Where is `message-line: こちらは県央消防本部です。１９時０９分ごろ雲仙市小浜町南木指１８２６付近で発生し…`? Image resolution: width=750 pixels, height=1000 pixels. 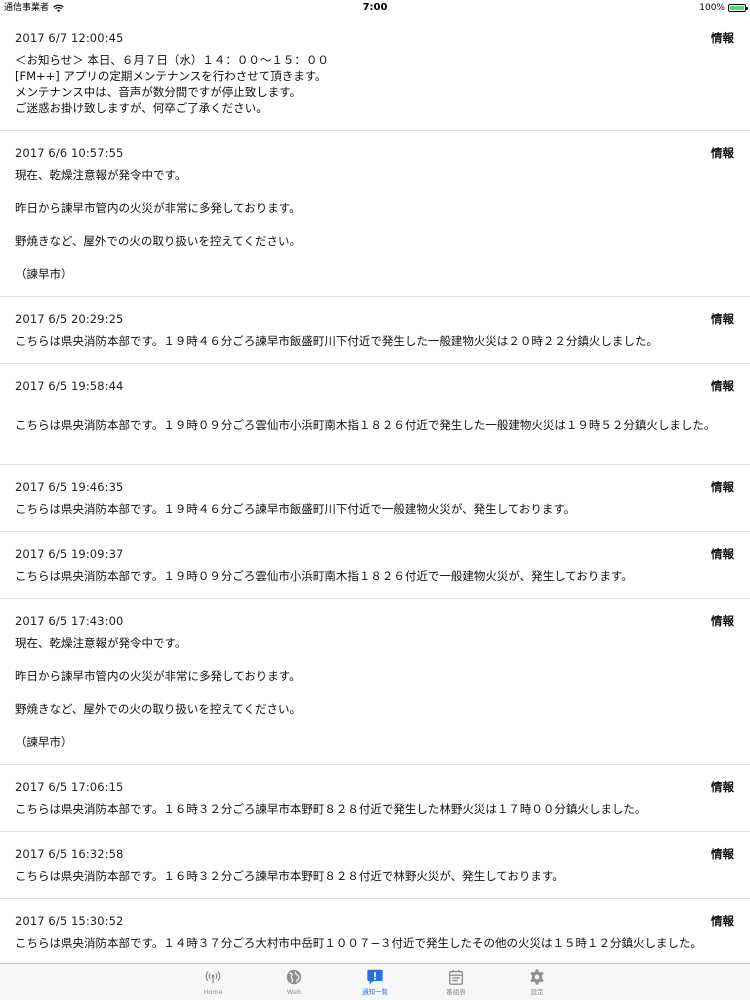 message-line: こちらは県央消防本部です。１９時０９分ごろ雲仙市小浜町南木指１８２６付近で発生し… is located at coordinates (365, 425).